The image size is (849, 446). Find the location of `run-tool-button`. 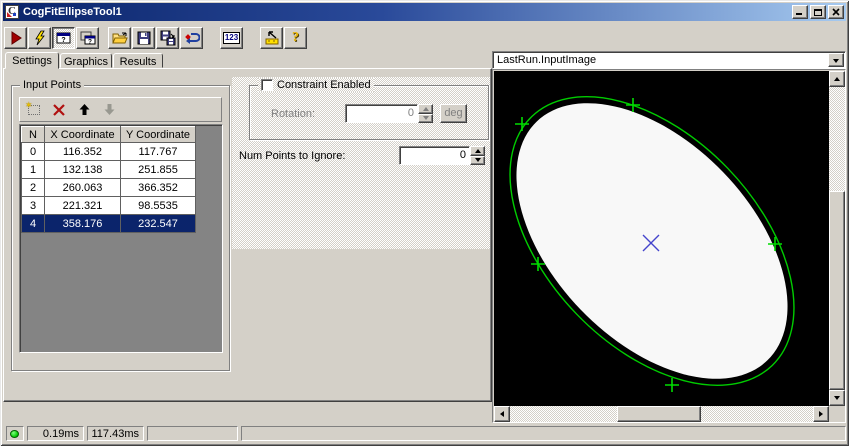

run-tool-button is located at coordinates (39, 38).